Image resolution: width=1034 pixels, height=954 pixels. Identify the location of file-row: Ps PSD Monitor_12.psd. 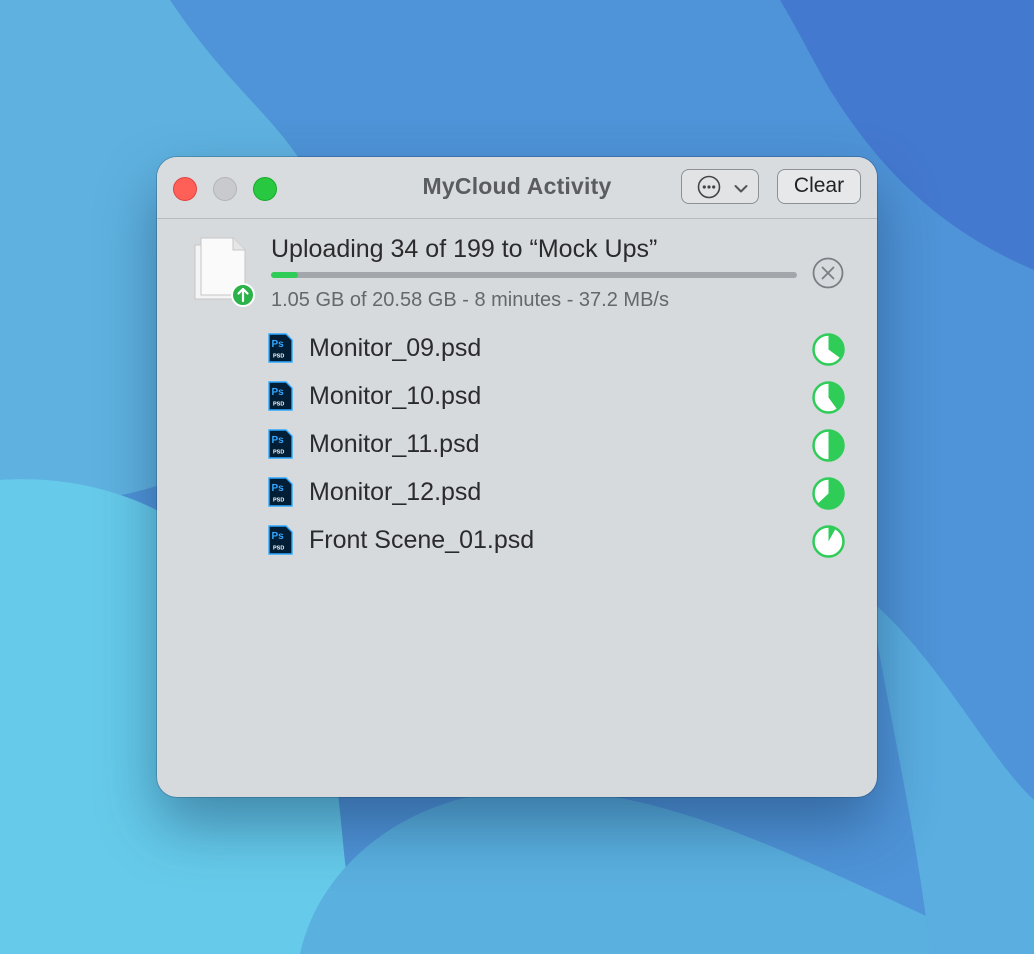
(517, 493).